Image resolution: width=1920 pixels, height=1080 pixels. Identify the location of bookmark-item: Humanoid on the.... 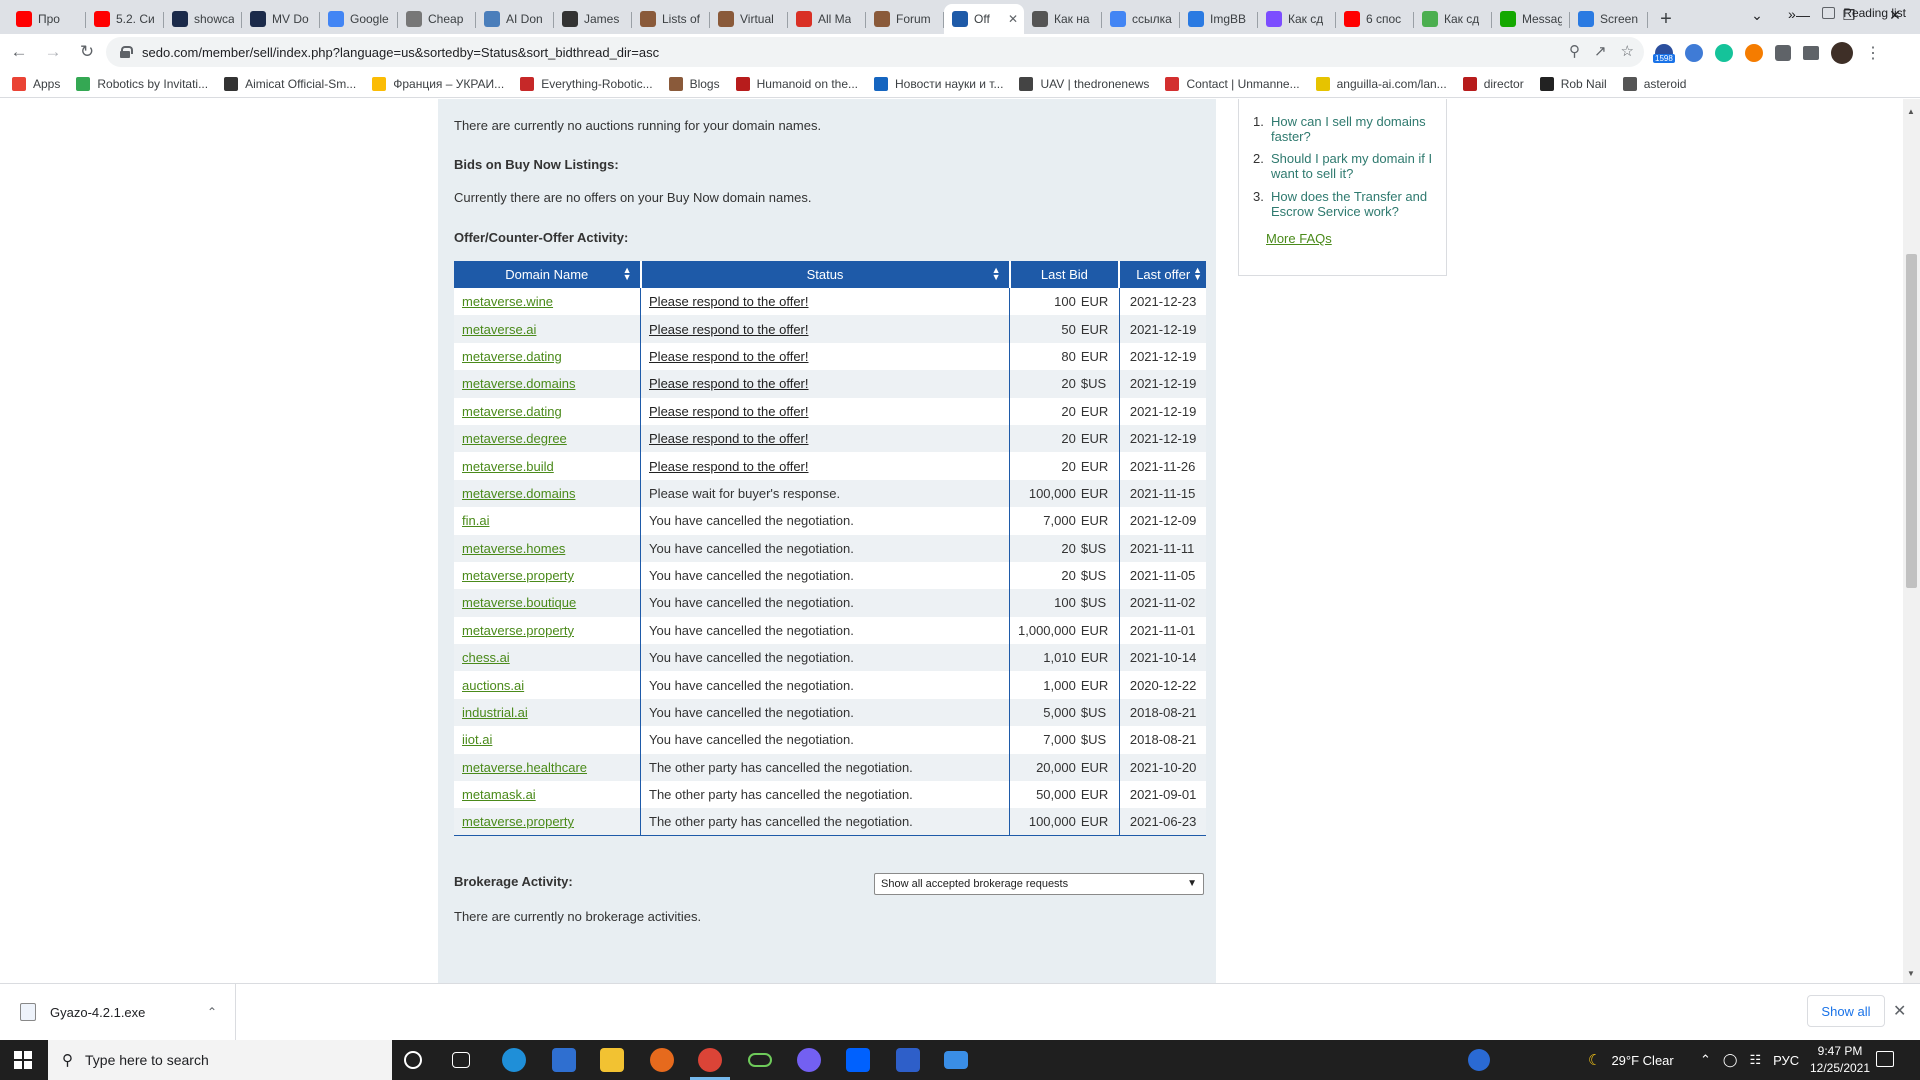
(796, 83).